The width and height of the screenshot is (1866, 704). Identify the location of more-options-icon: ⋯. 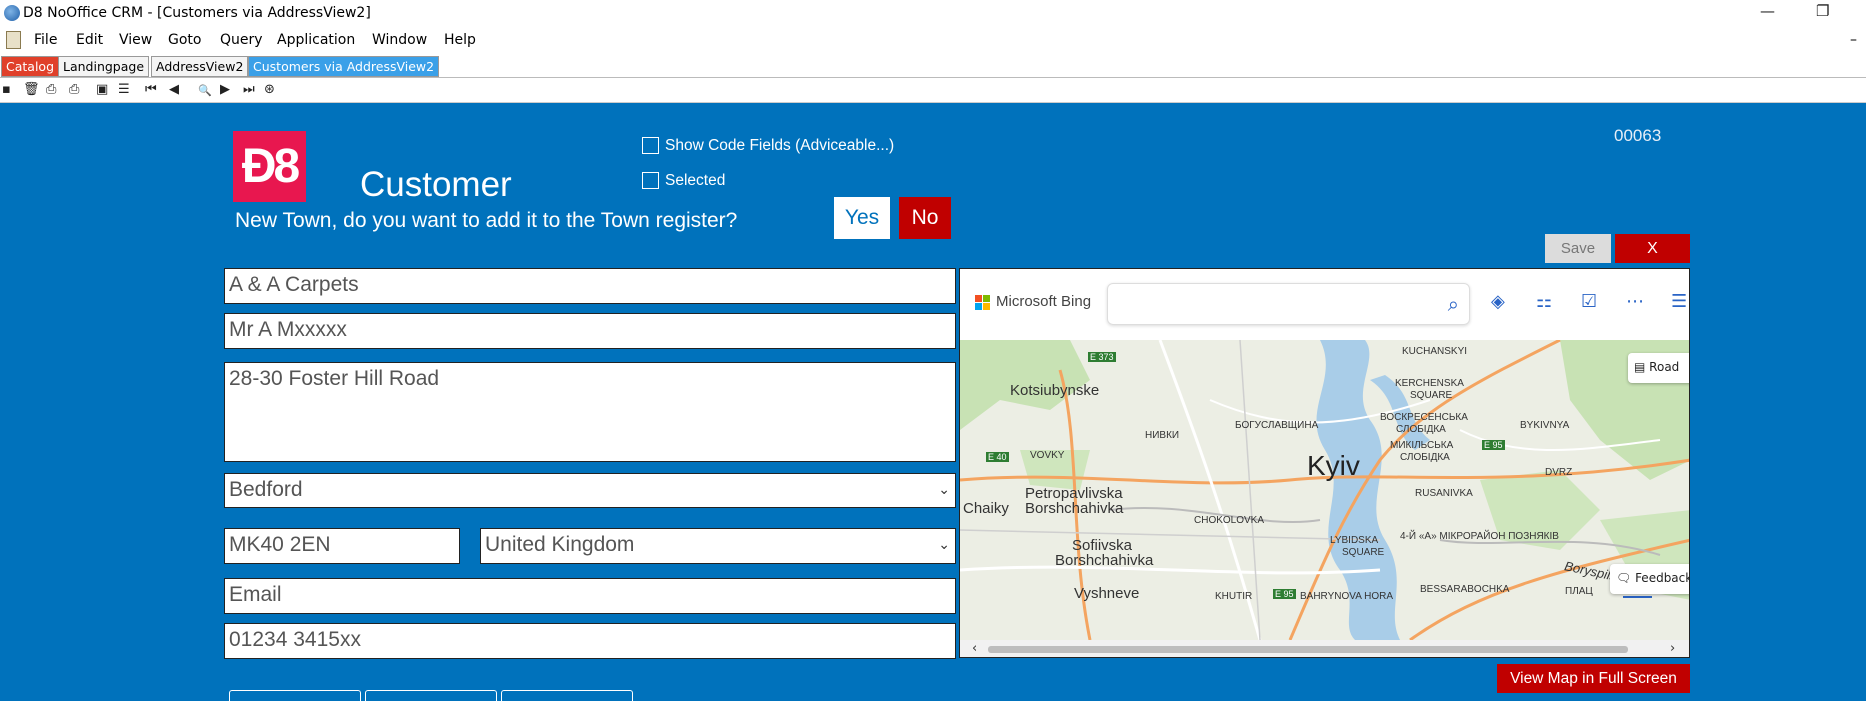
(1635, 301).